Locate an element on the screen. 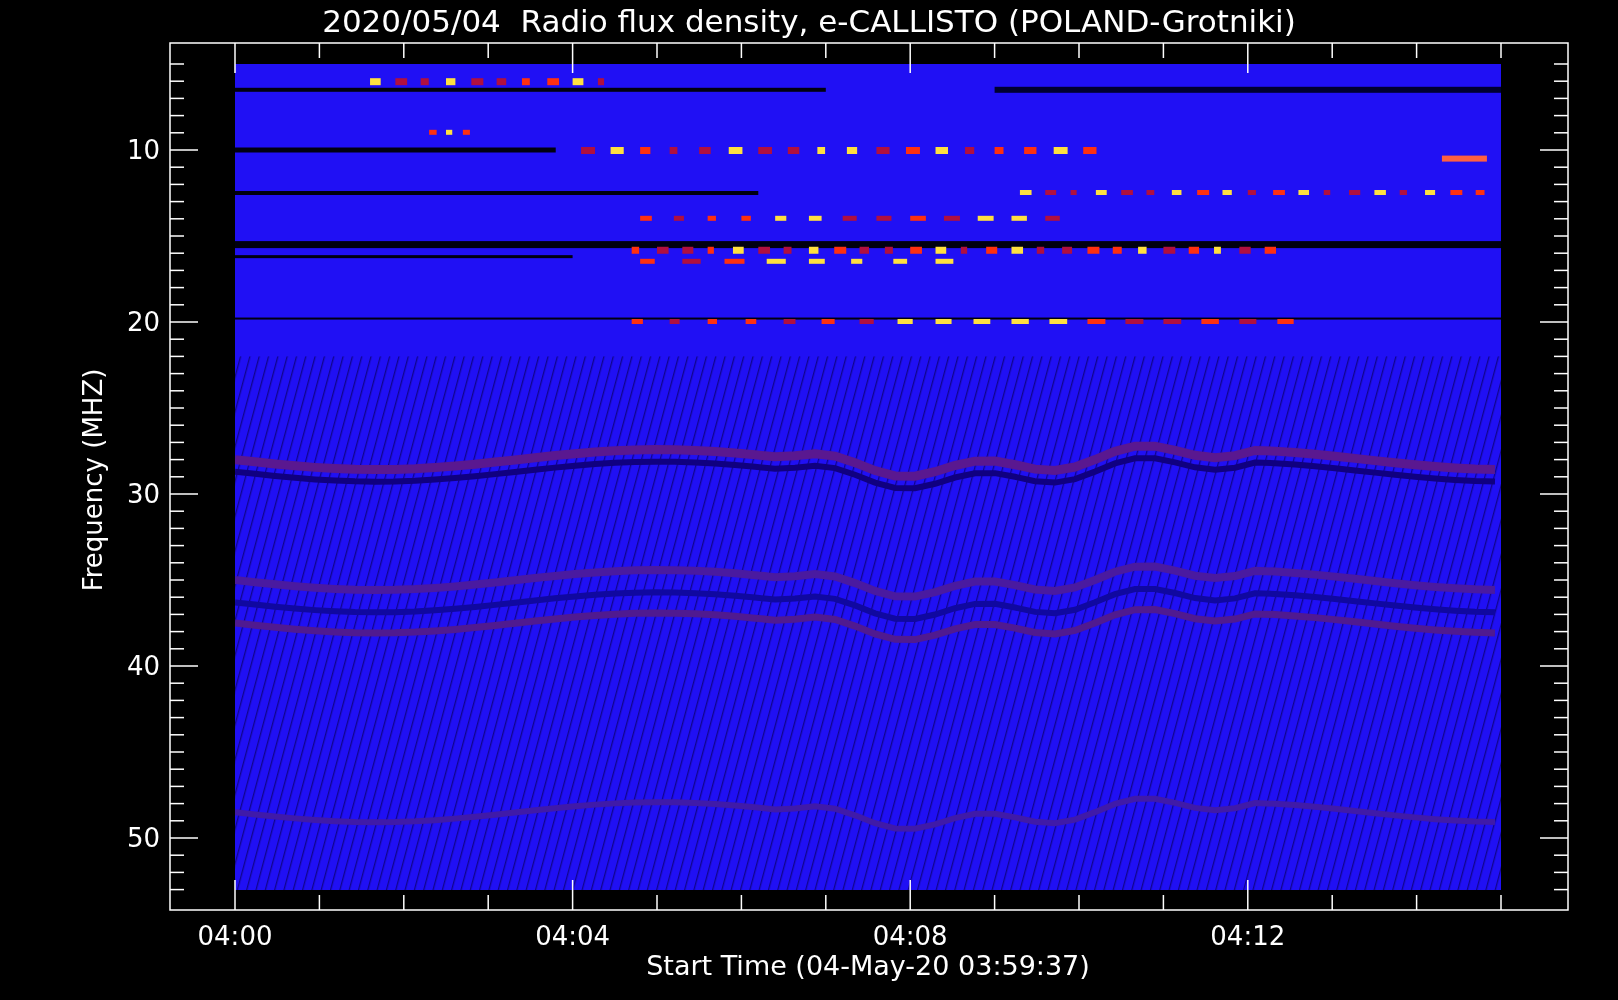 Image resolution: width=1618 pixels, height=1000 pixels. y-tick-label: 30 is located at coordinates (143, 494).